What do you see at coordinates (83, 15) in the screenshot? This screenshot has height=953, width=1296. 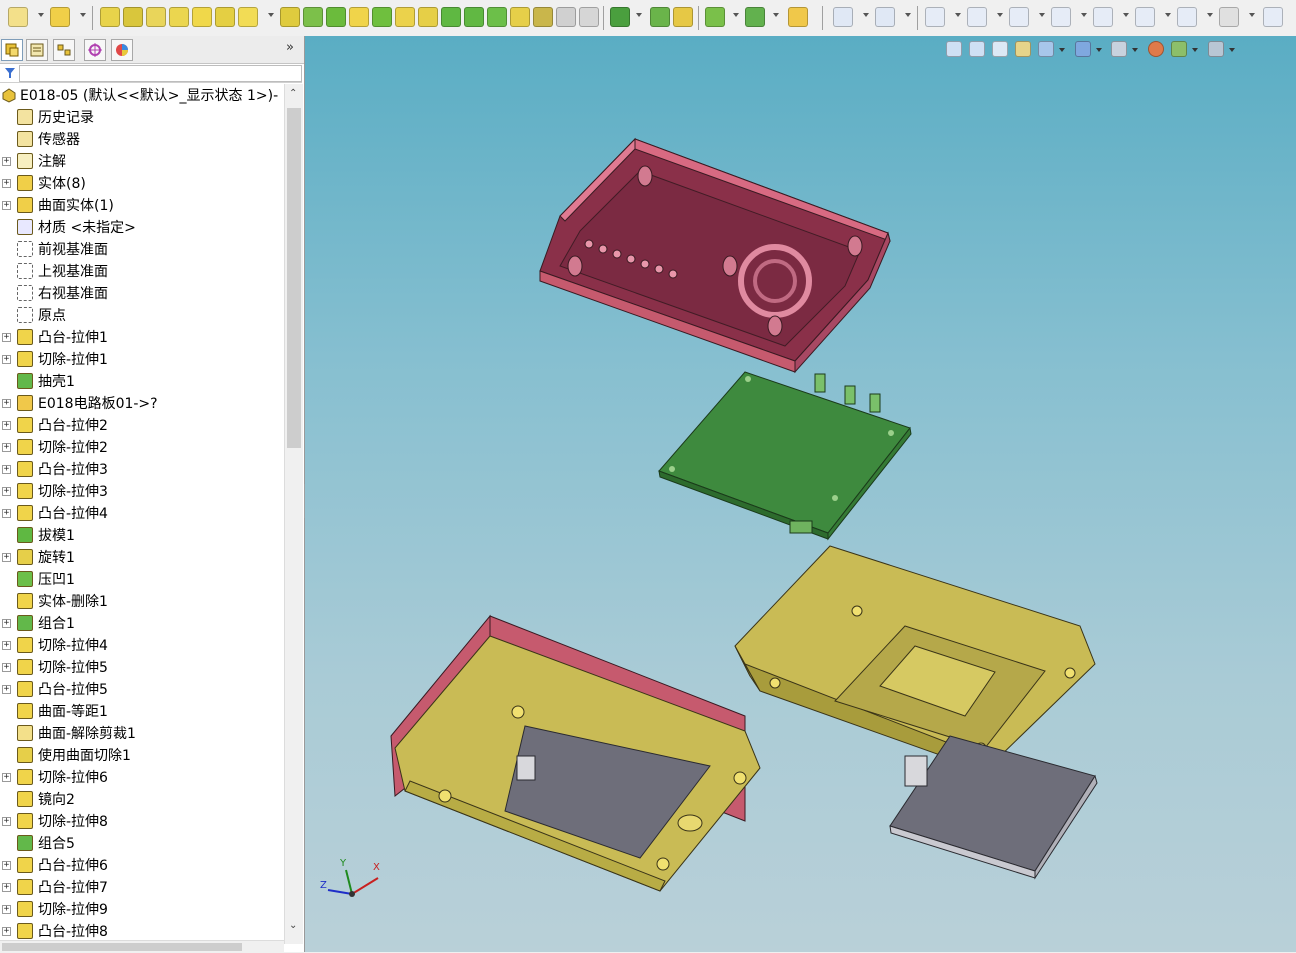 I see `open-dropdown-icon` at bounding box center [83, 15].